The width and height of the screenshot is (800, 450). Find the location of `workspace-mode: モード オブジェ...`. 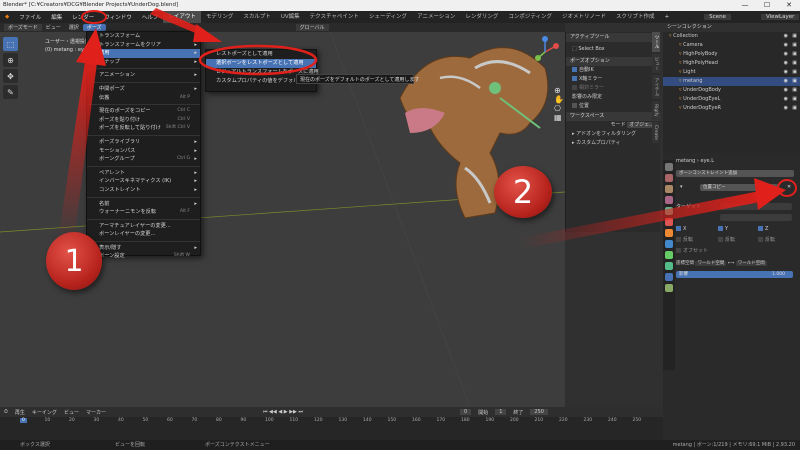

workspace-mode: モード オブジェ... is located at coordinates (613, 125).